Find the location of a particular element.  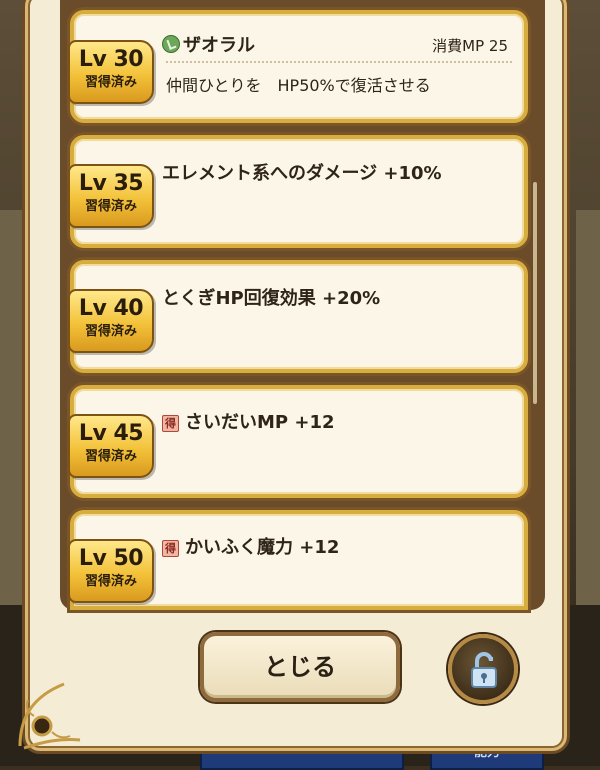

level-badge-lv50: Lv 50 習得済み is located at coordinates (111, 571).